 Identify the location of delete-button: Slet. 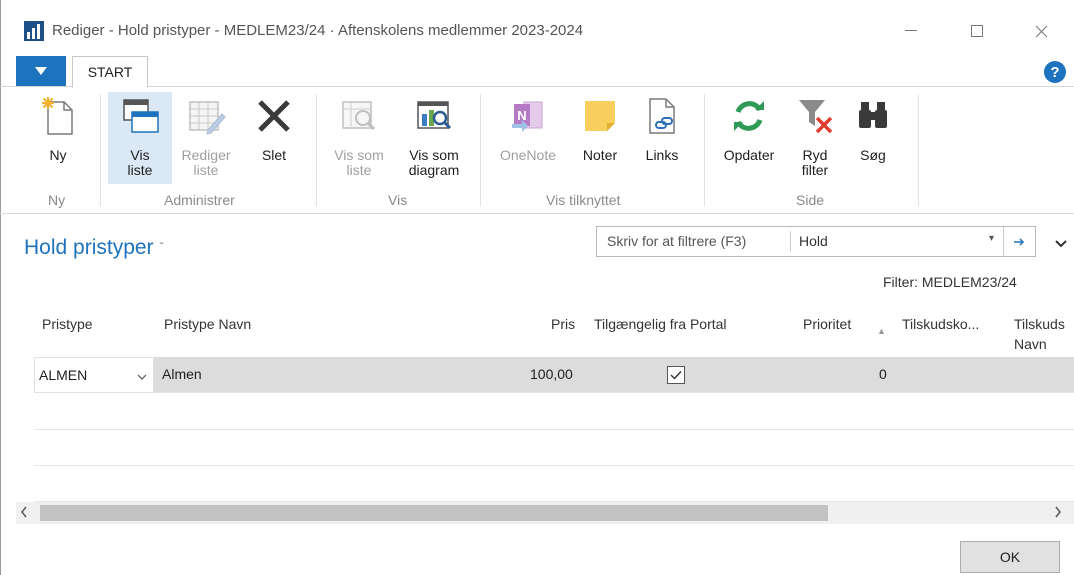
(274, 138).